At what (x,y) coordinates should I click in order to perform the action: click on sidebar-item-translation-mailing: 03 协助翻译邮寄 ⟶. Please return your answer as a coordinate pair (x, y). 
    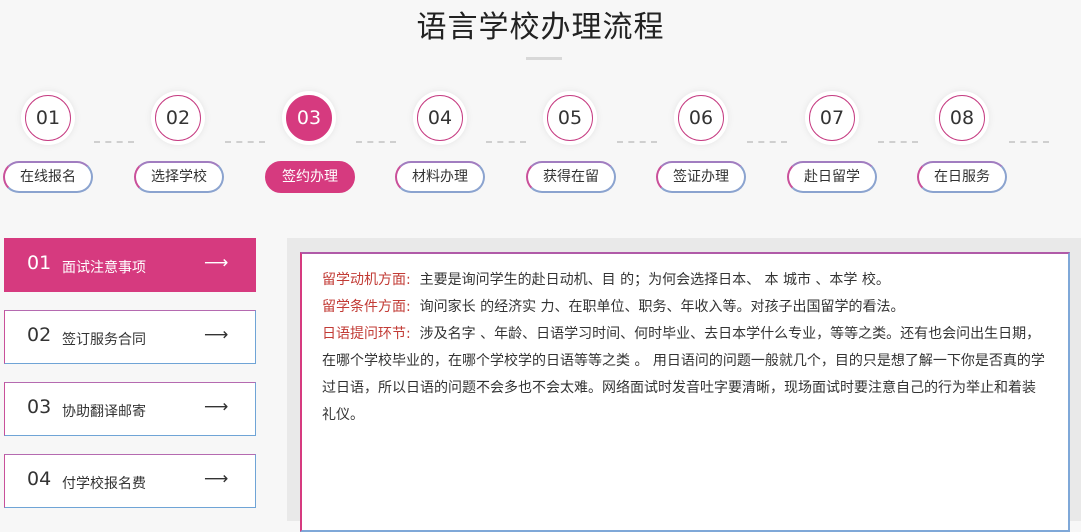
    Looking at the image, I should click on (130, 409).